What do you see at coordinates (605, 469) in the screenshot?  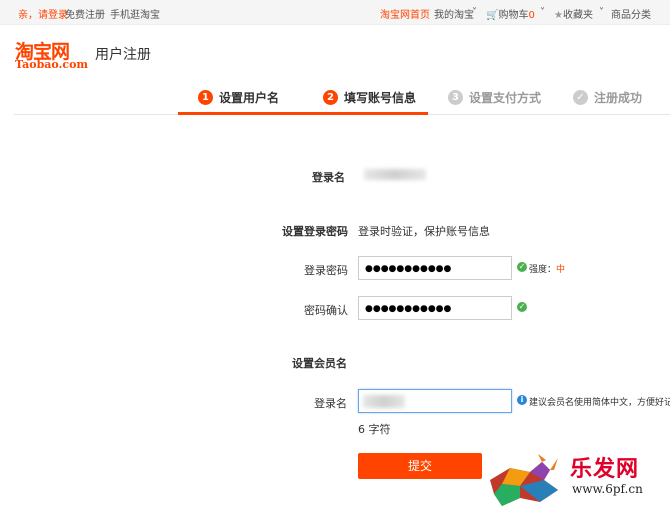 I see `watermark-text: 乐发网` at bounding box center [605, 469].